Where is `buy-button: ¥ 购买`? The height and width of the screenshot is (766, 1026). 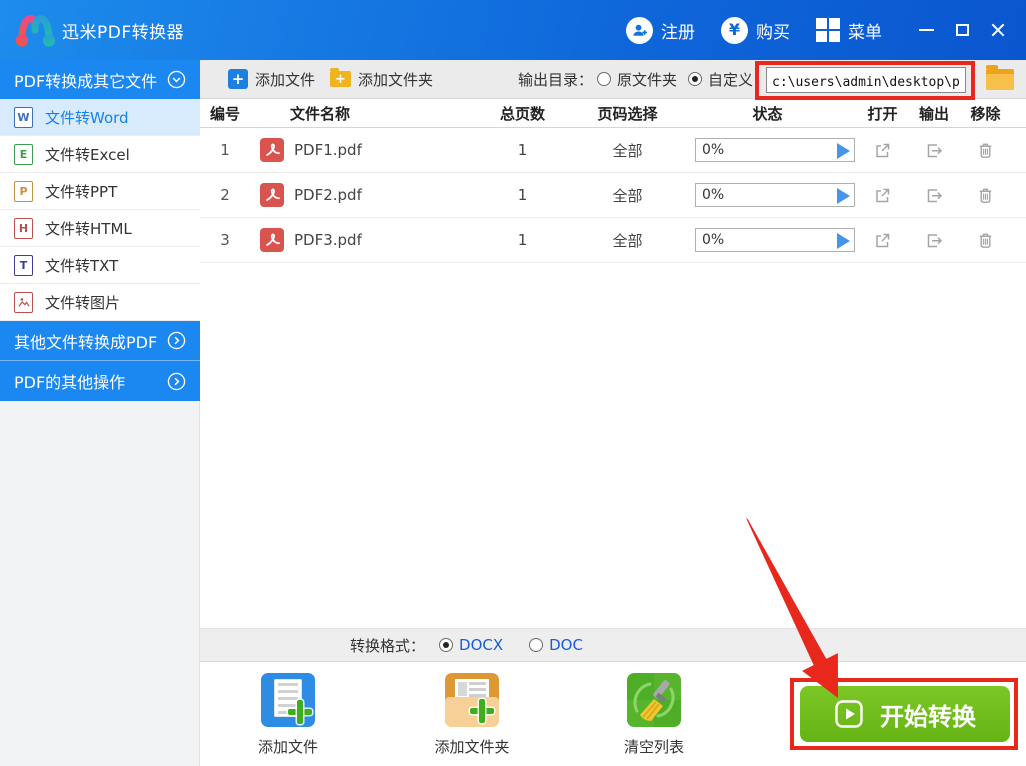
buy-button: ¥ 购买 is located at coordinates (755, 30).